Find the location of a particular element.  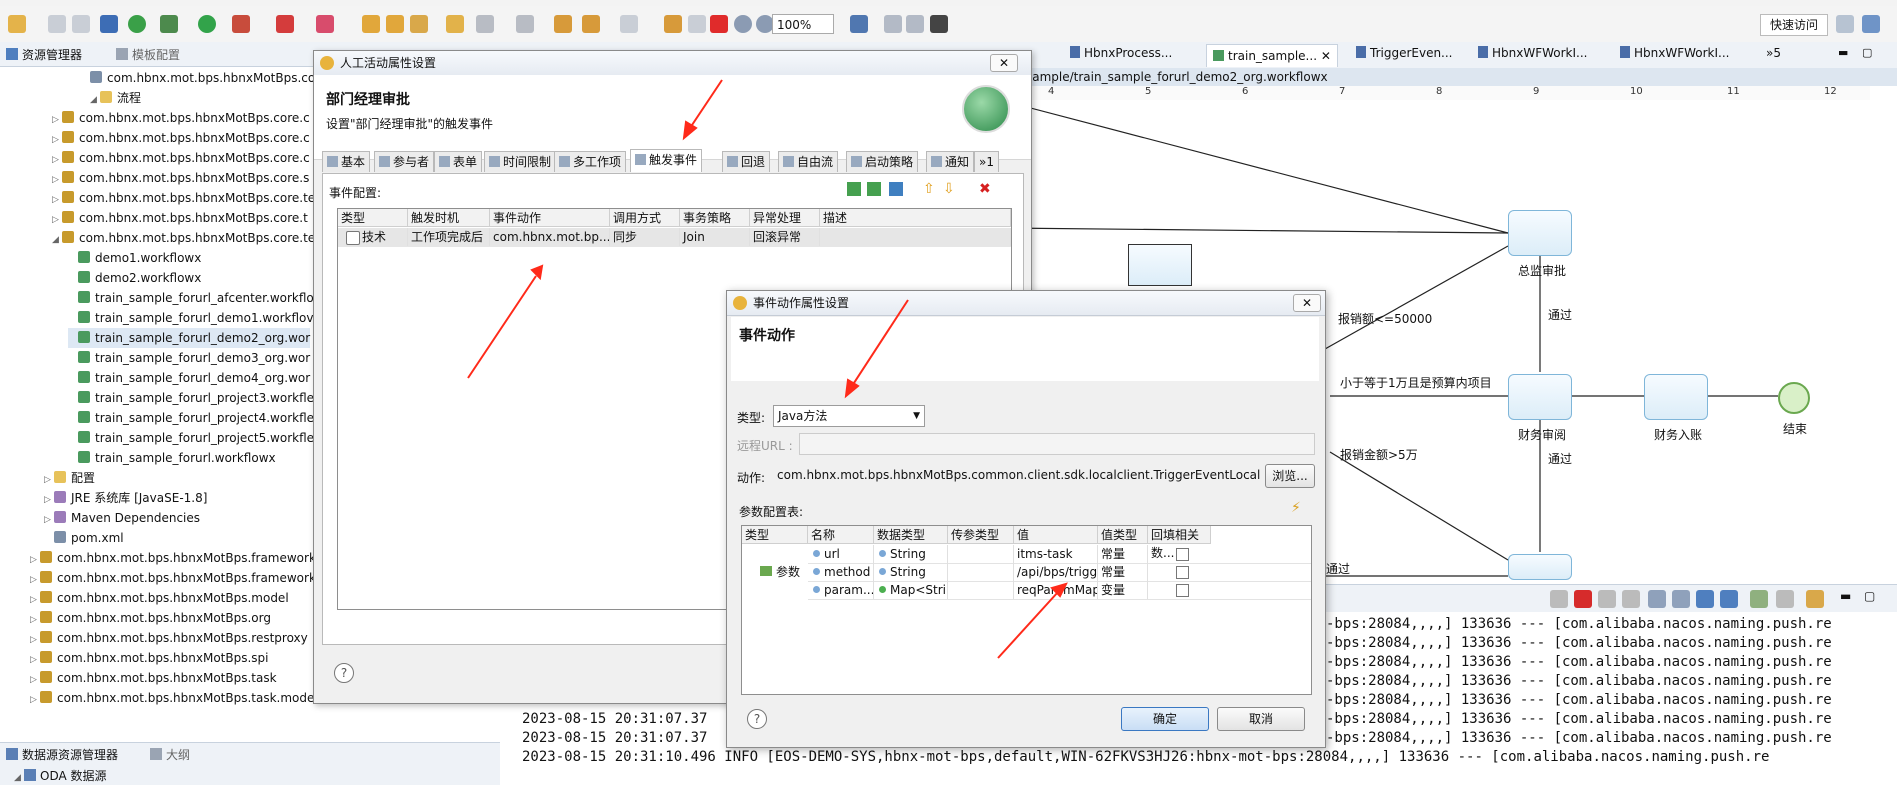

node-end is located at coordinates (1794, 398).